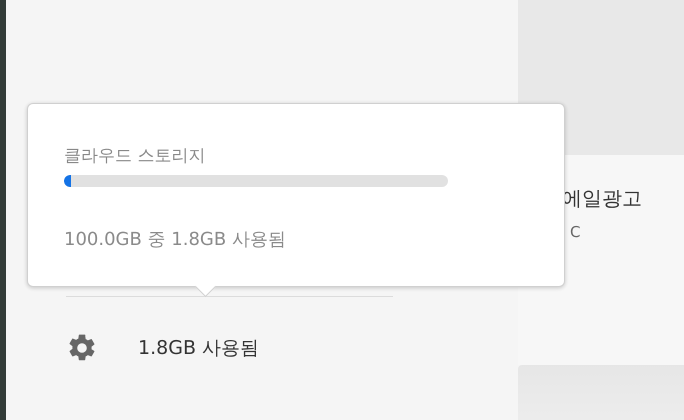 The width and height of the screenshot is (684, 420). What do you see at coordinates (199, 348) in the screenshot?
I see `storage-used-label: 1.8GB 사용됨` at bounding box center [199, 348].